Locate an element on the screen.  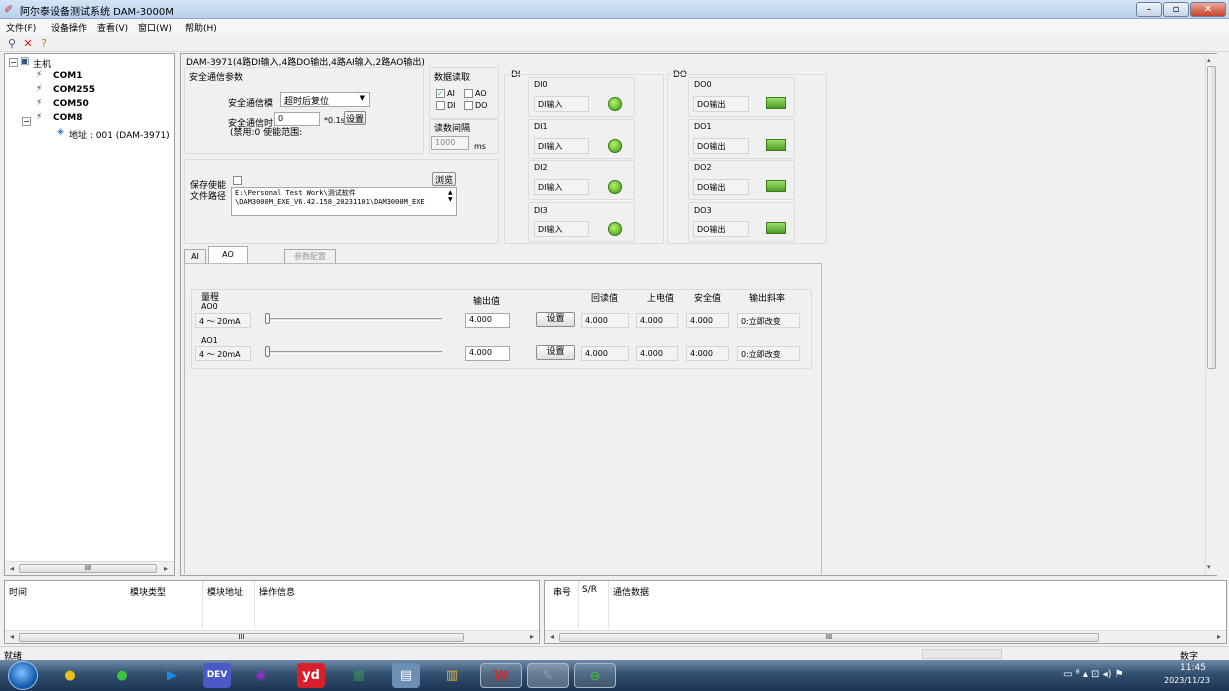
delete-icon: ✕ is located at coordinates (28, 43).